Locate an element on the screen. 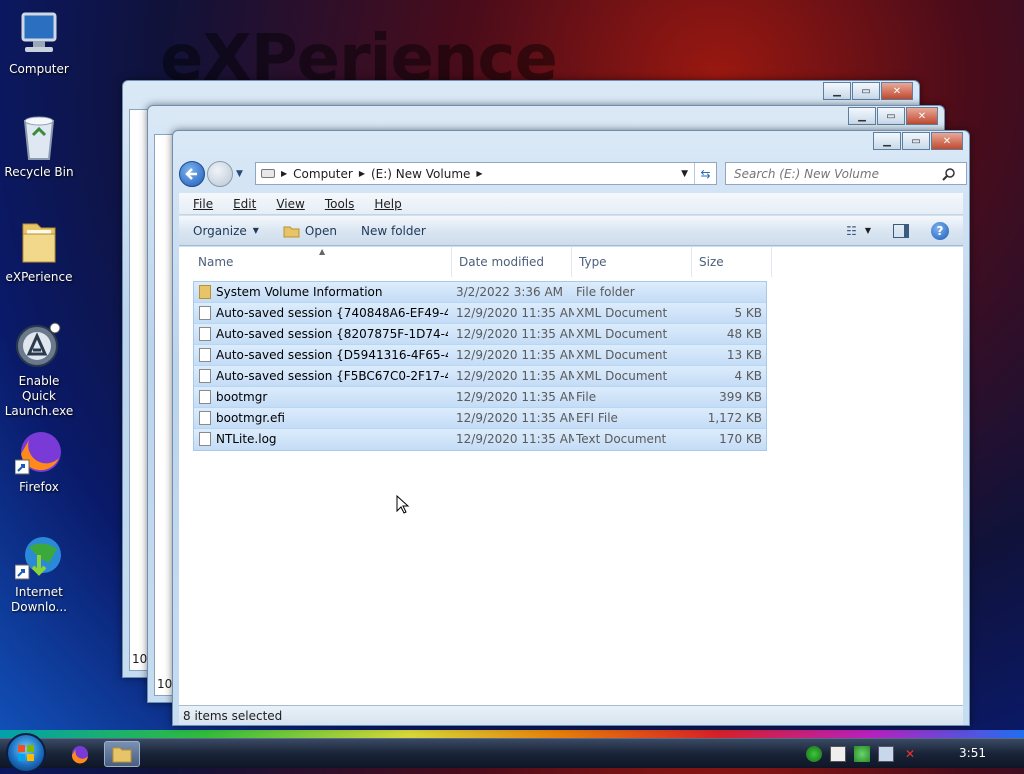 This screenshot has width=1024, height=774. breadcrumb-computer: Computer is located at coordinates (323, 174).